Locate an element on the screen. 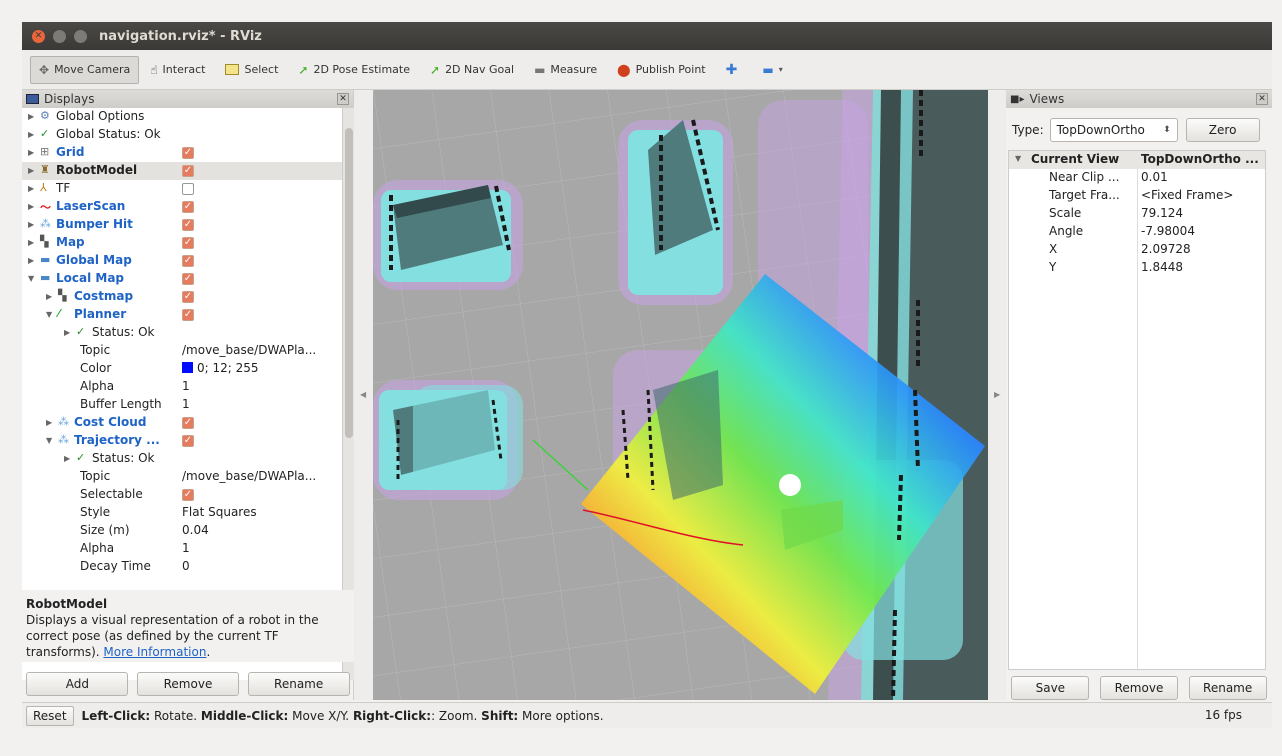  bumper-hit-enabled-checkbox: ✓ is located at coordinates (188, 225).